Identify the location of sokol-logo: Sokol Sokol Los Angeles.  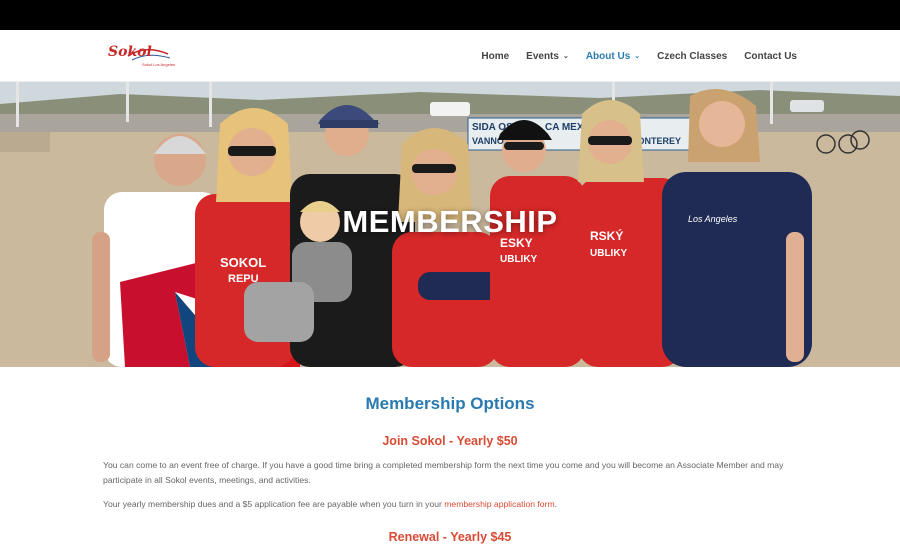
(140, 56).